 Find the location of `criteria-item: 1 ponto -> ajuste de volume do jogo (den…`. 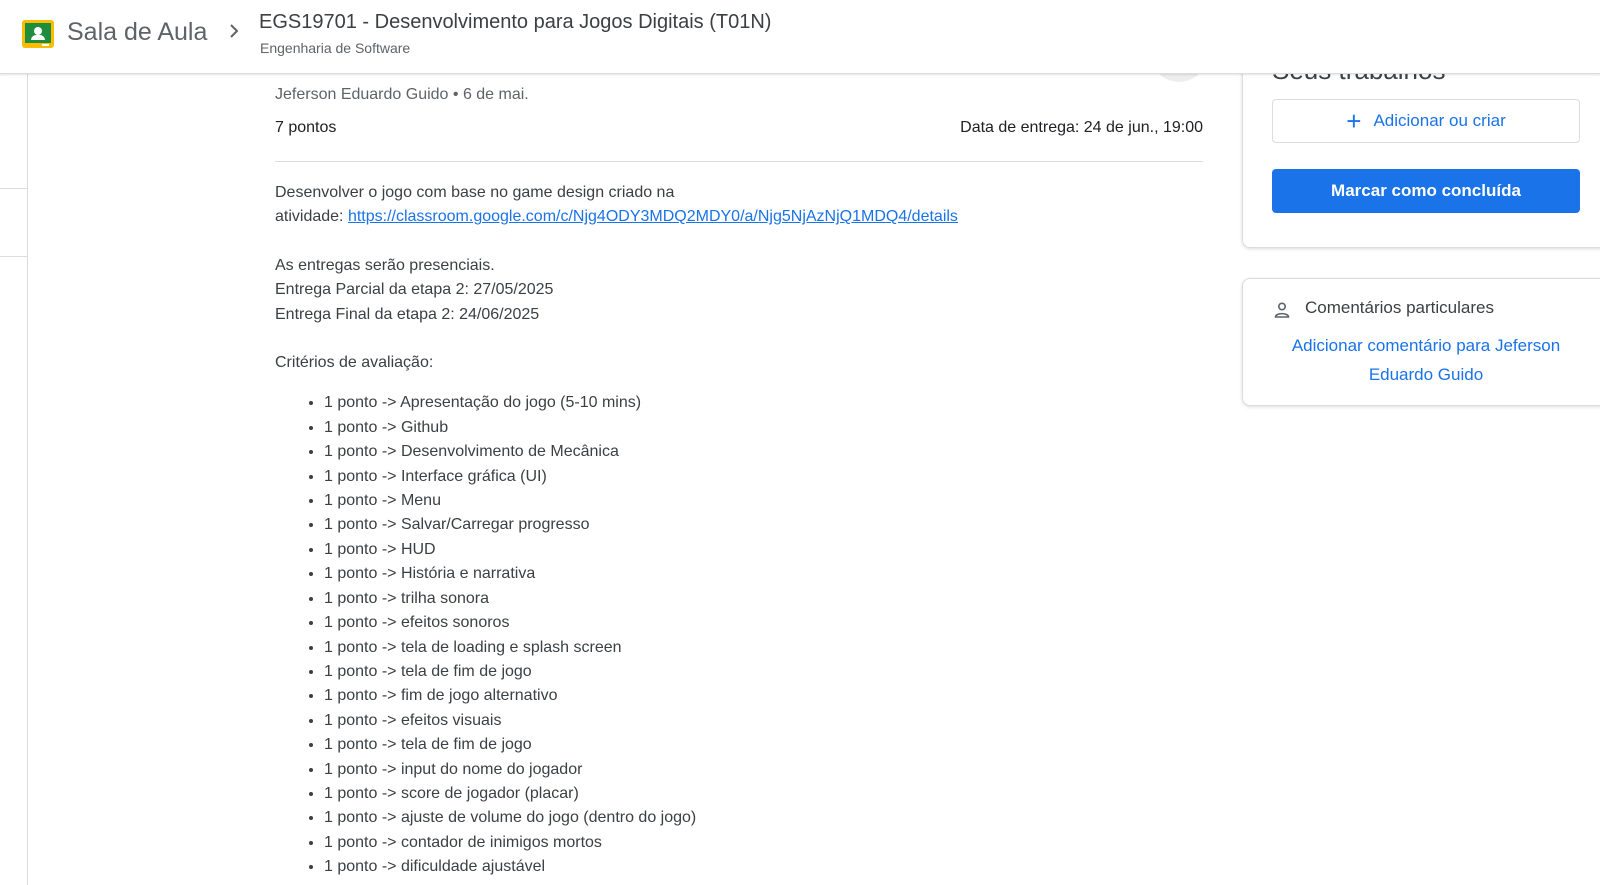

criteria-item: 1 ponto -> ajuste de volume do jogo (den… is located at coordinates (763, 818).